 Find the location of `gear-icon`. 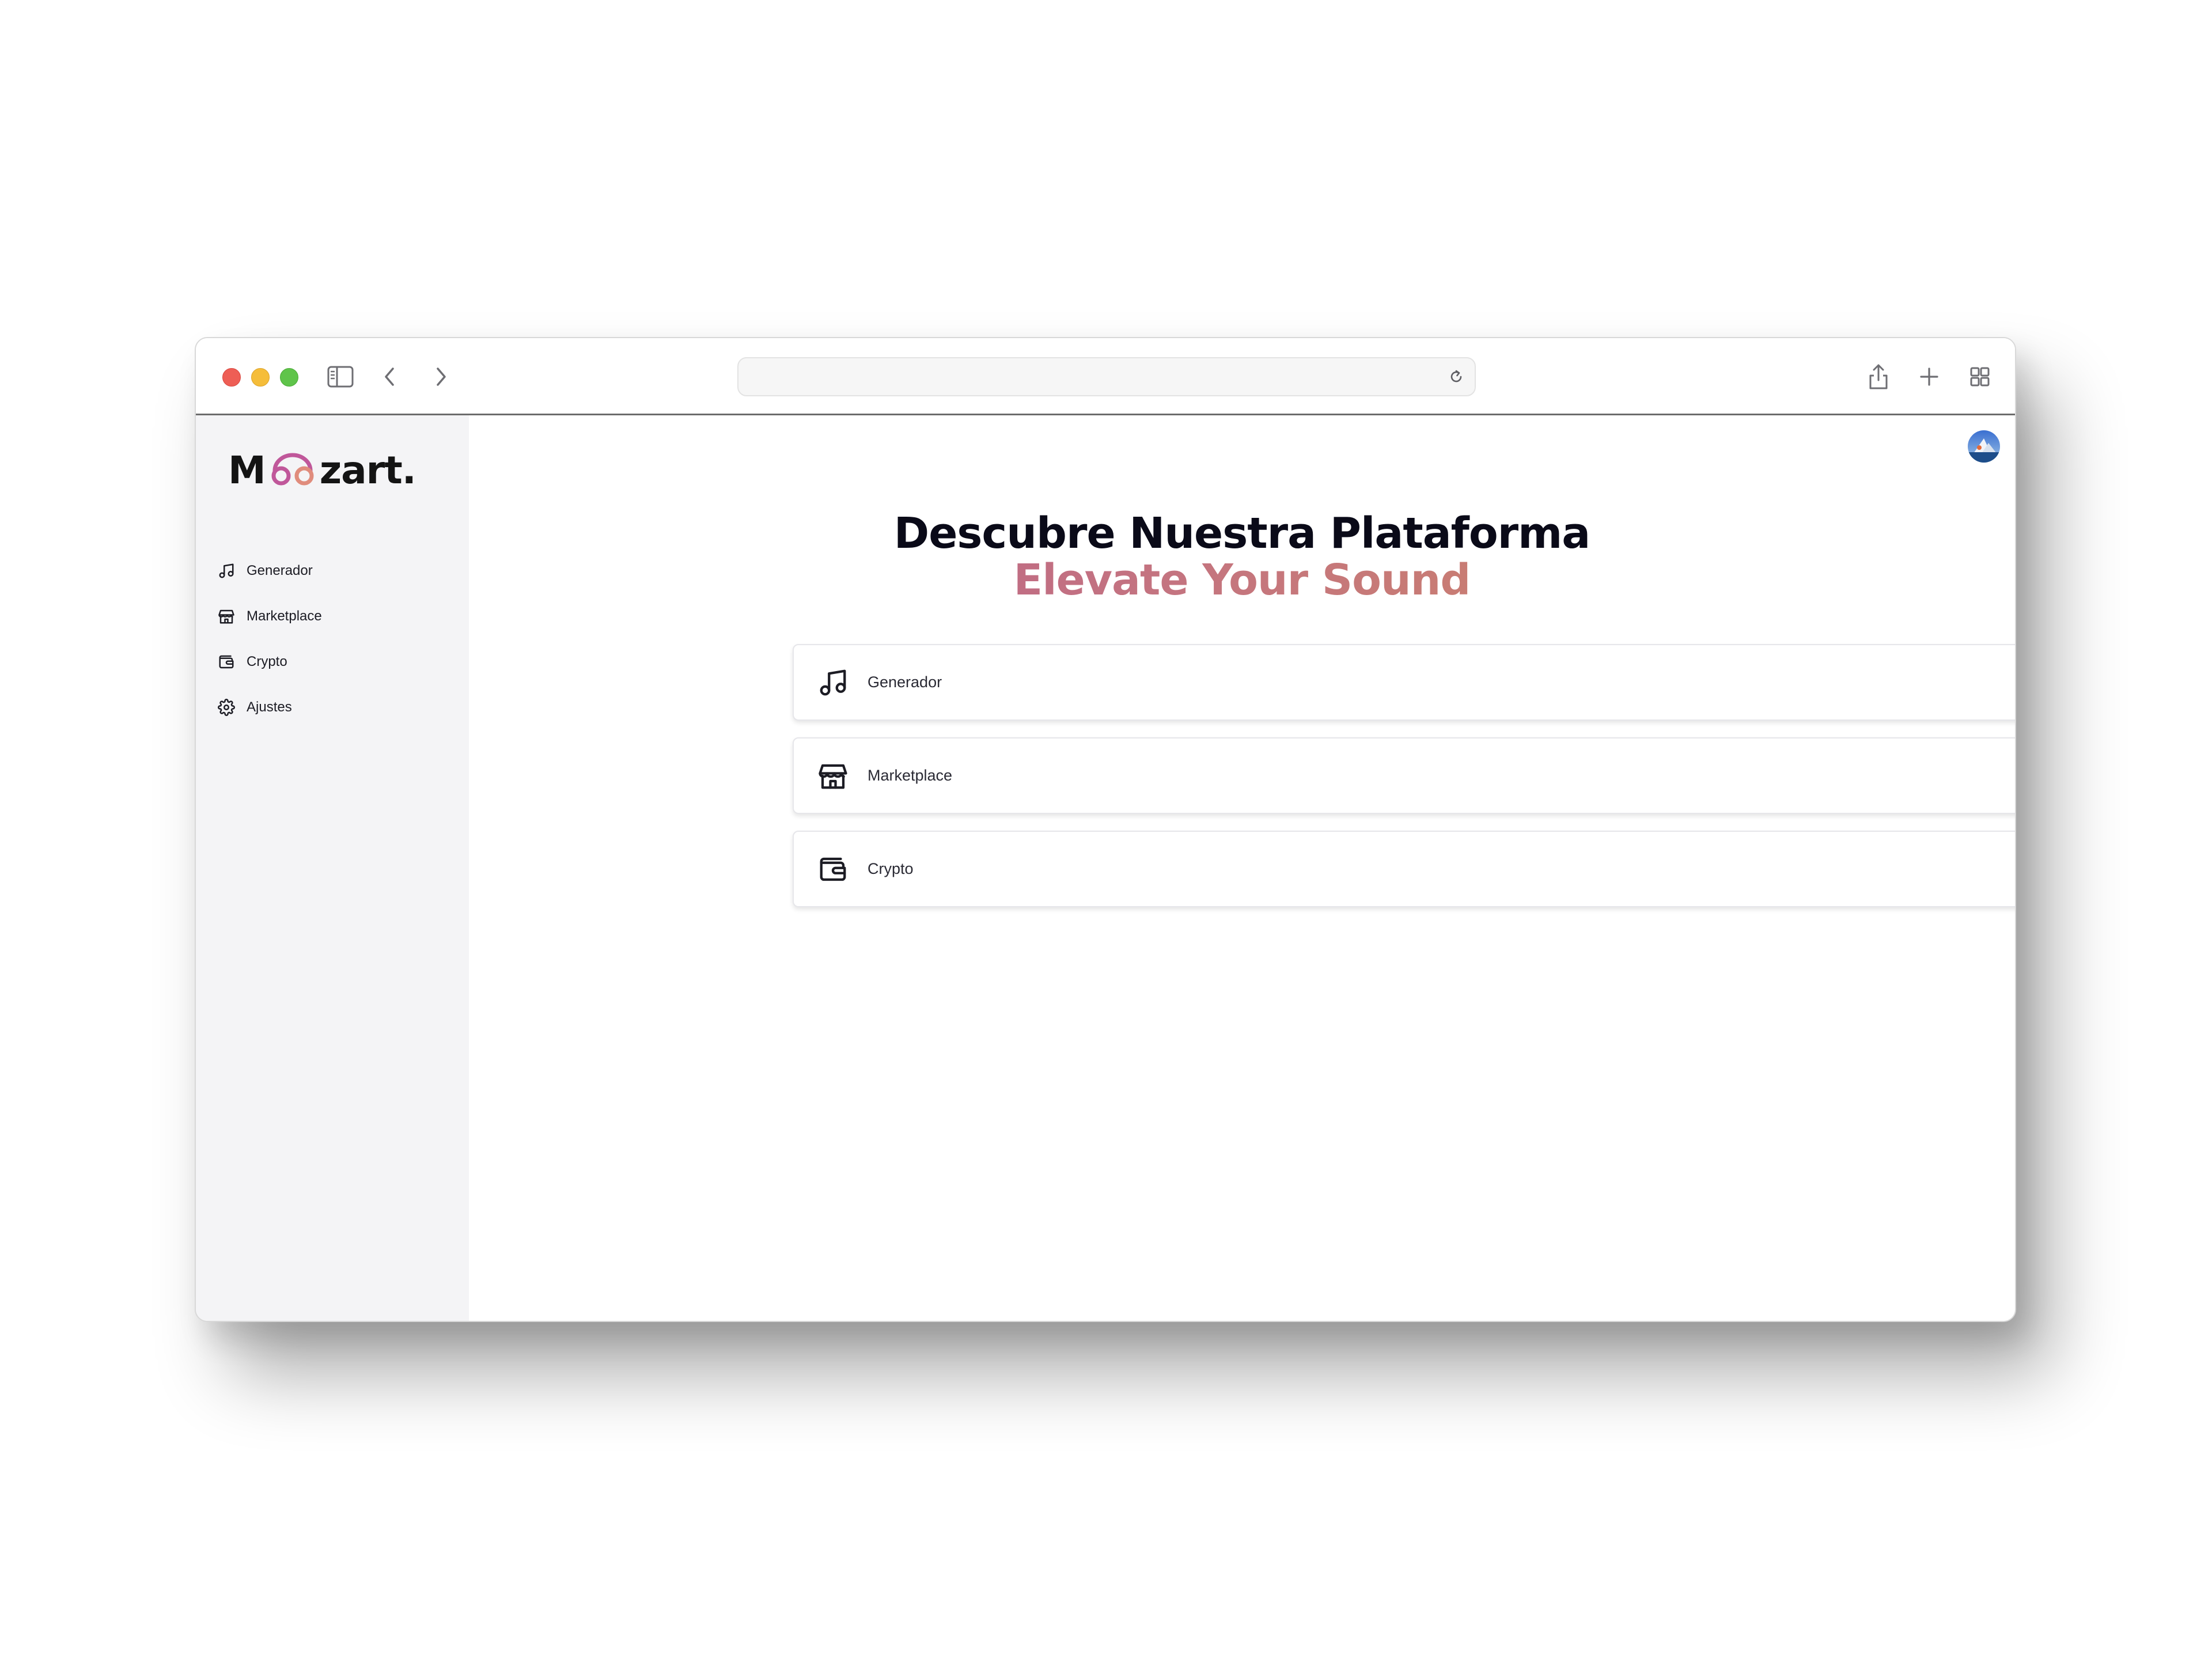

gear-icon is located at coordinates (226, 707).